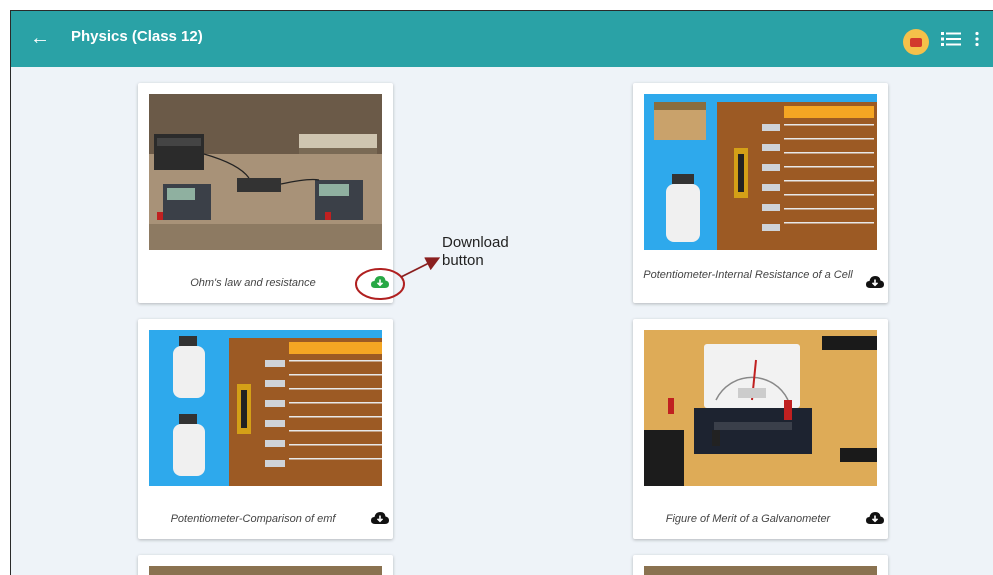 This screenshot has height=575, width=993. Describe the element at coordinates (253, 283) in the screenshot. I see `card-caption: Ohm's law and resistance` at that location.